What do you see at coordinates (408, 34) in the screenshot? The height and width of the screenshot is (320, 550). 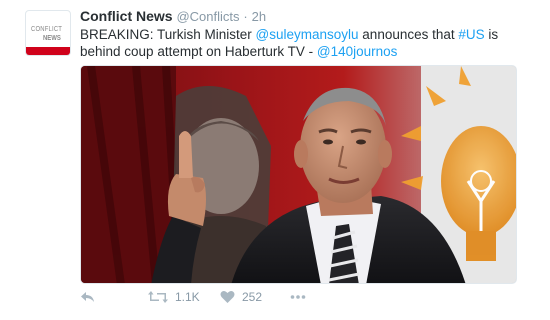 I see `tweet-text-part: announces that` at bounding box center [408, 34].